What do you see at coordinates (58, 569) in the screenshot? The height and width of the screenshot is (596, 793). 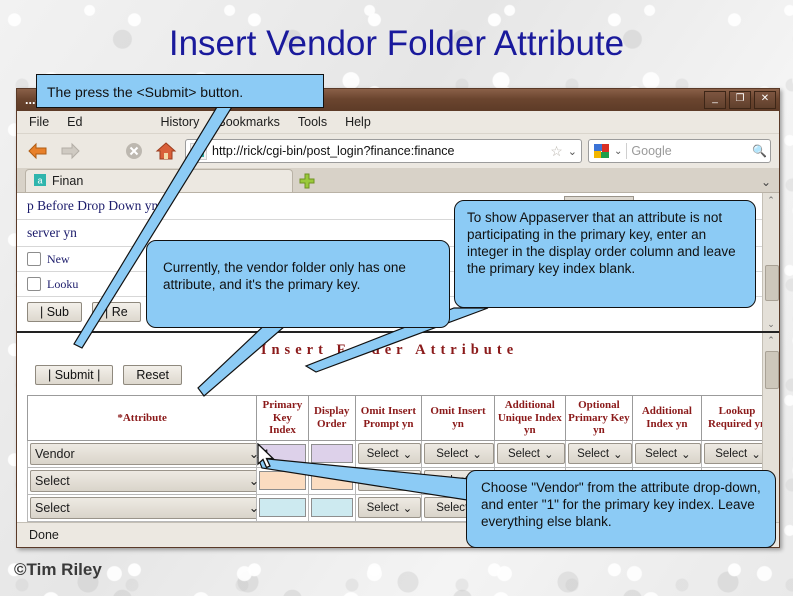 I see `copyright-notice: ©Tim Riley` at bounding box center [58, 569].